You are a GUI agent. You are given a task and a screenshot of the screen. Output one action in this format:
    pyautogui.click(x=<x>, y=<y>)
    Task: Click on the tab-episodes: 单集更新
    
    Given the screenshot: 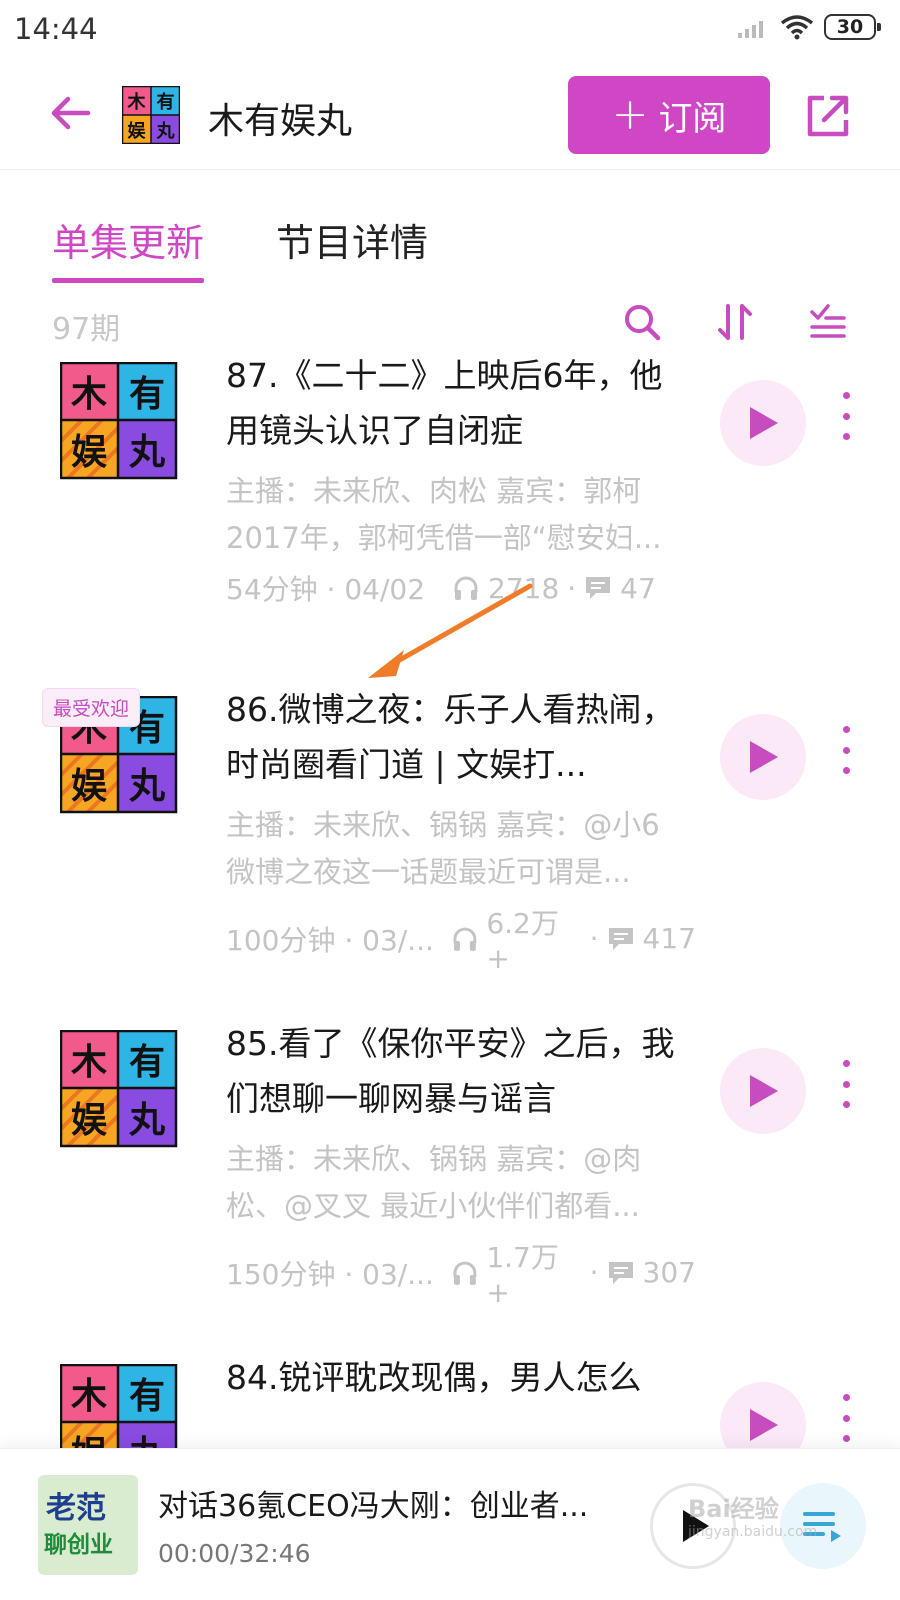 What is the action you would take?
    pyautogui.click(x=128, y=247)
    